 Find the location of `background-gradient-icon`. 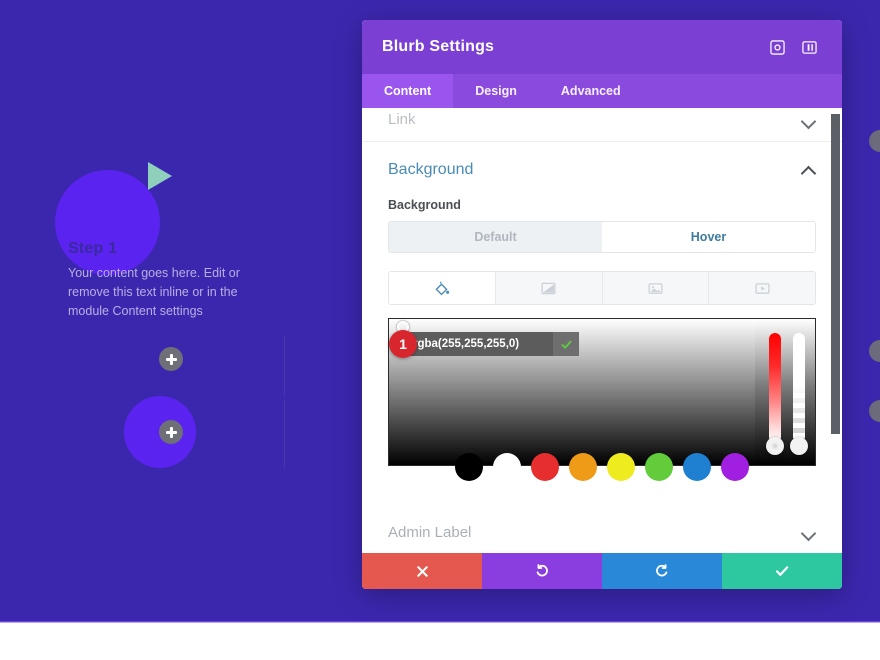

background-gradient-icon is located at coordinates (549, 288).